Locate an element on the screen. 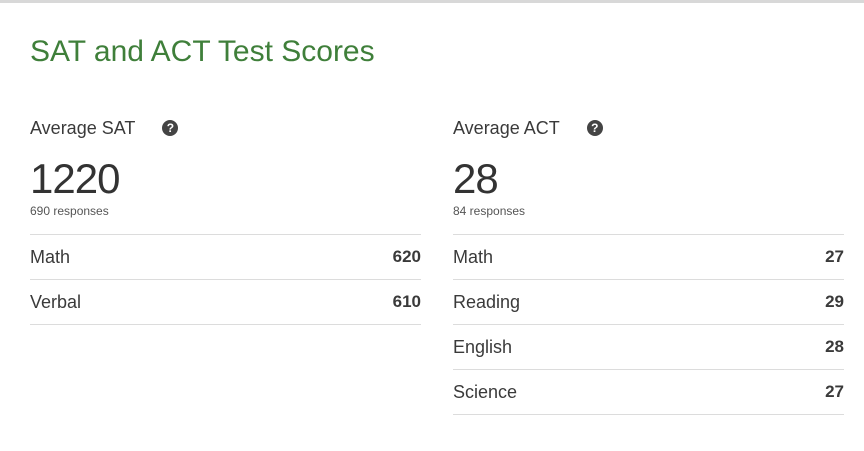 Image resolution: width=864 pixels, height=451 pixels. act-row-science: Science 27 is located at coordinates (648, 392).